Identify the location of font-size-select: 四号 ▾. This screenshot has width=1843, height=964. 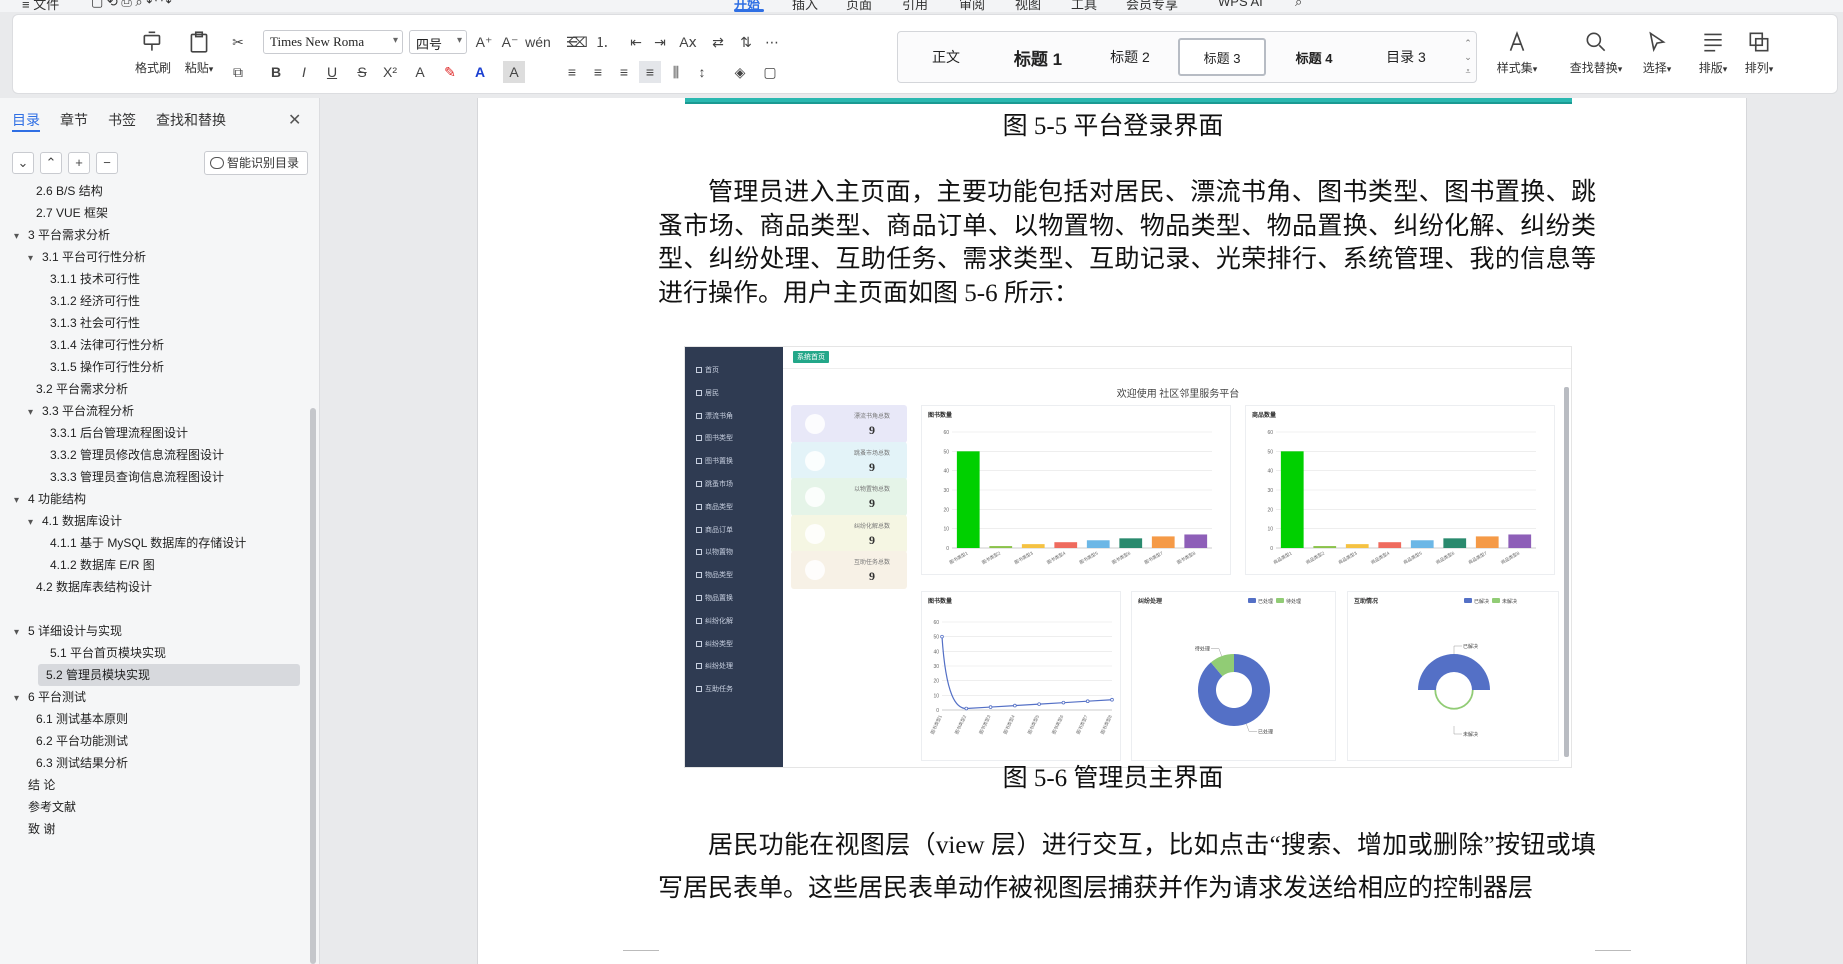
(438, 42).